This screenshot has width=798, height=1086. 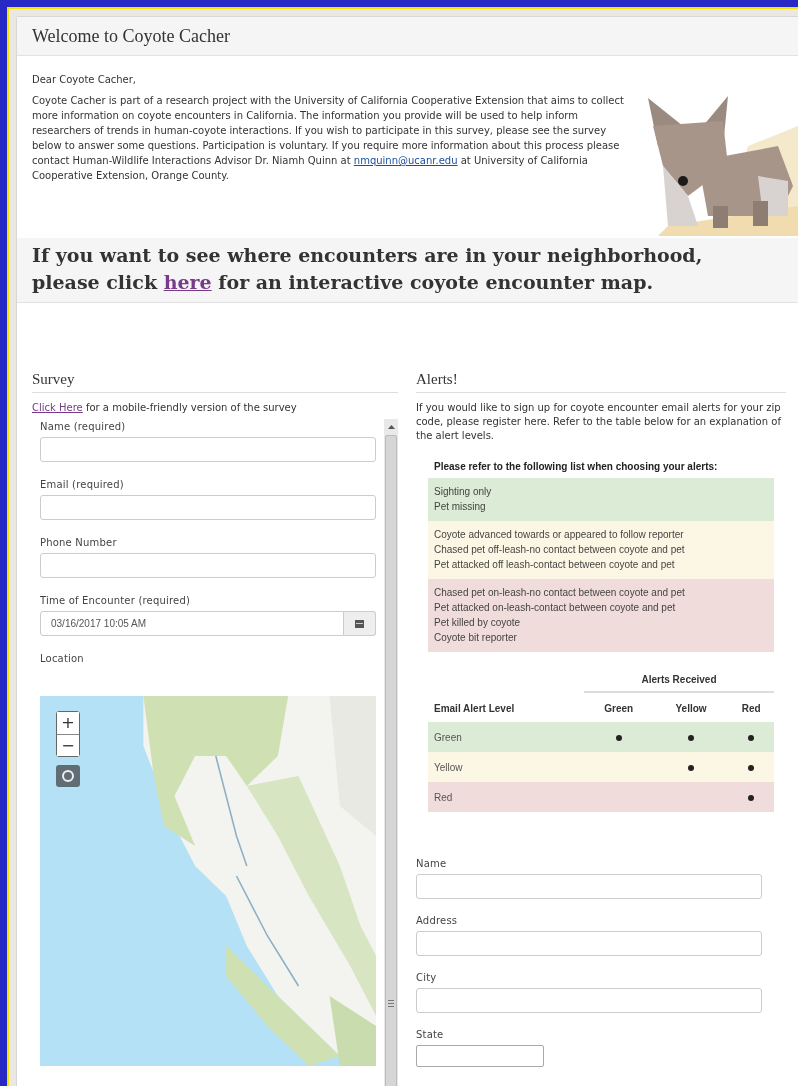 What do you see at coordinates (432, 863) in the screenshot?
I see `field-label: Name` at bounding box center [432, 863].